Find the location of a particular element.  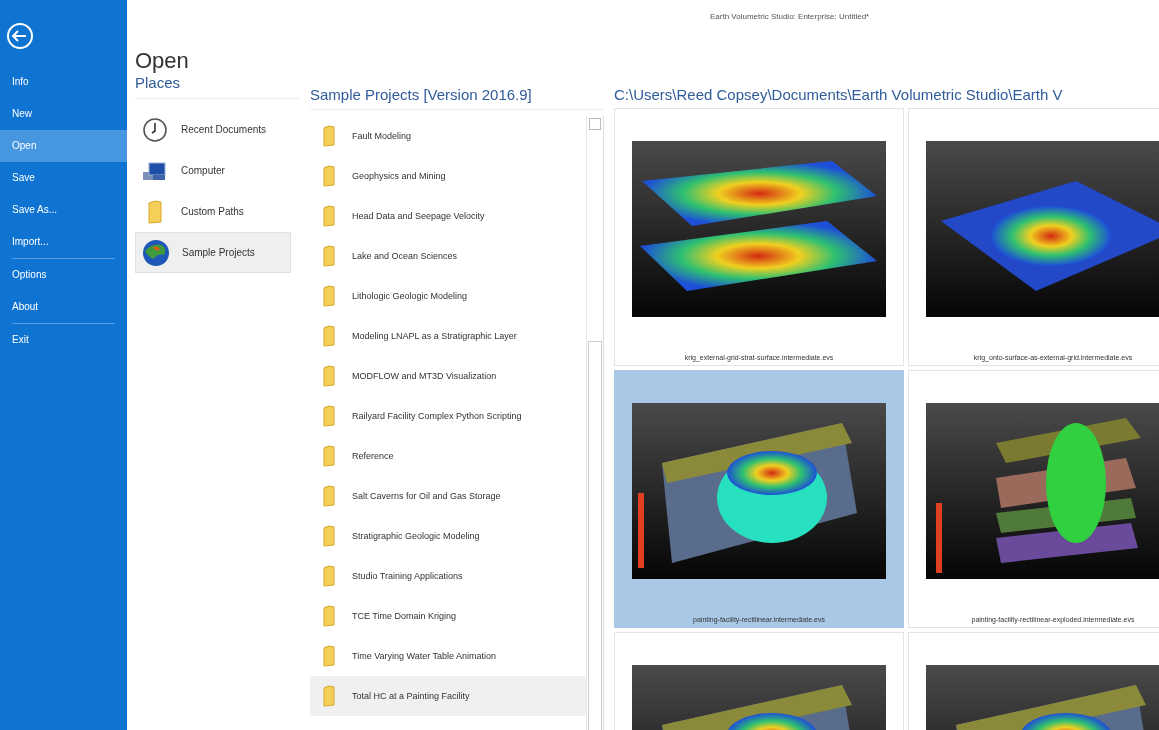

clock-icon is located at coordinates (155, 129).